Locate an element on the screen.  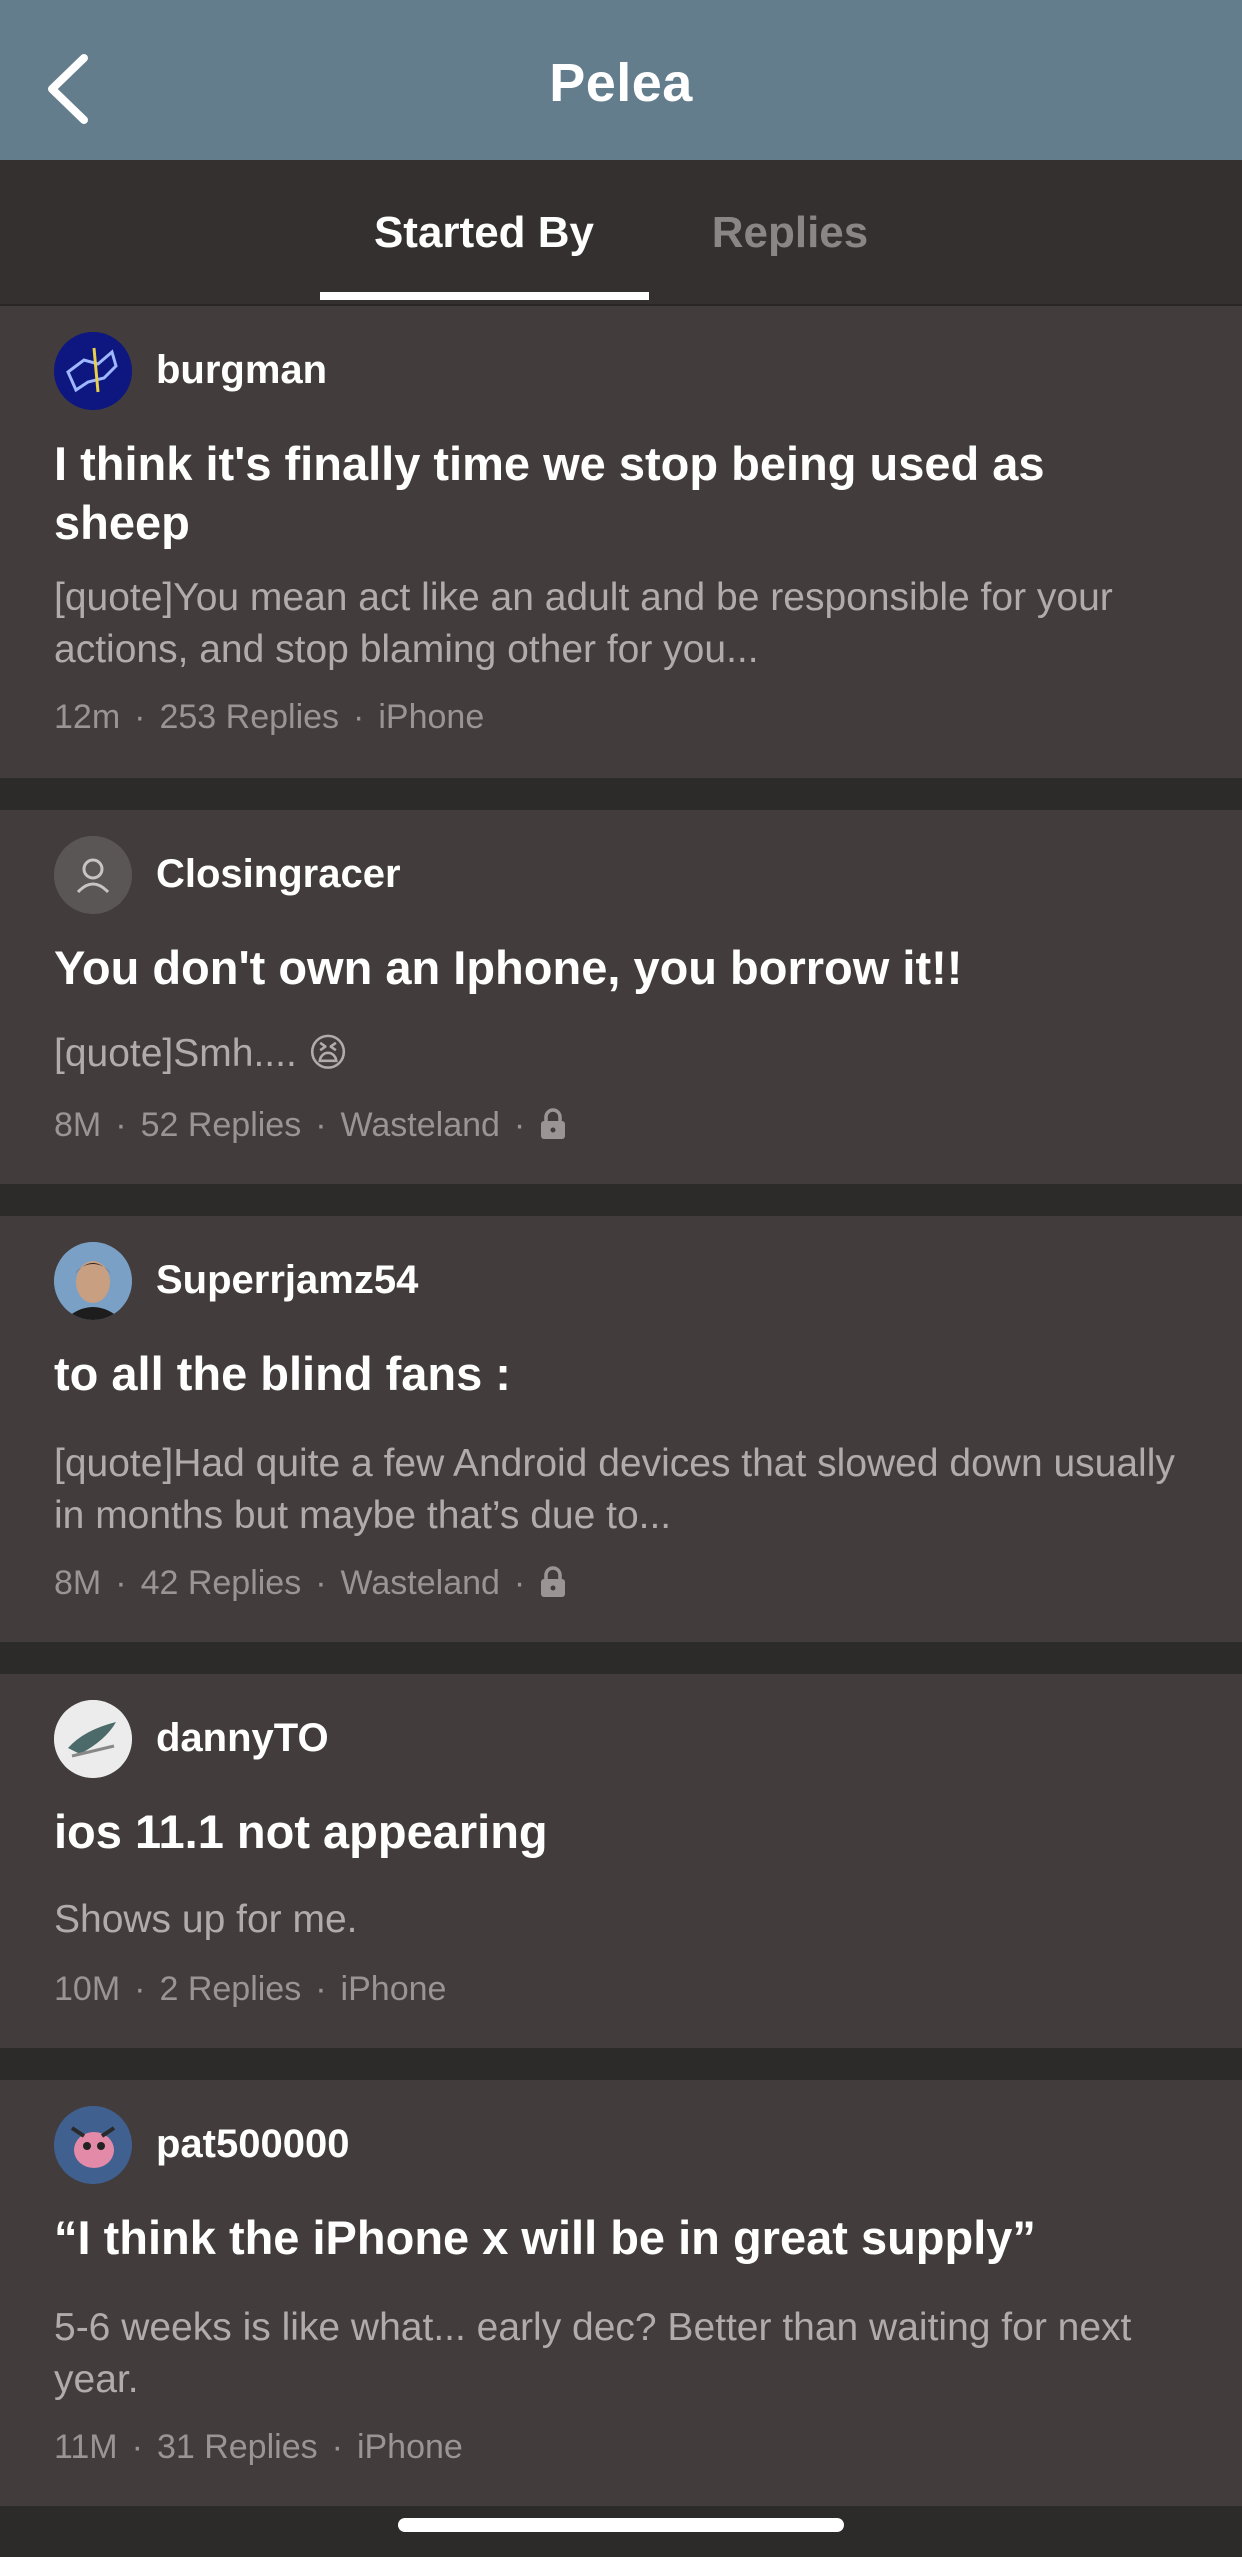
post-meta: 11M · 31 Replies · iPhone is located at coordinates (258, 2447).